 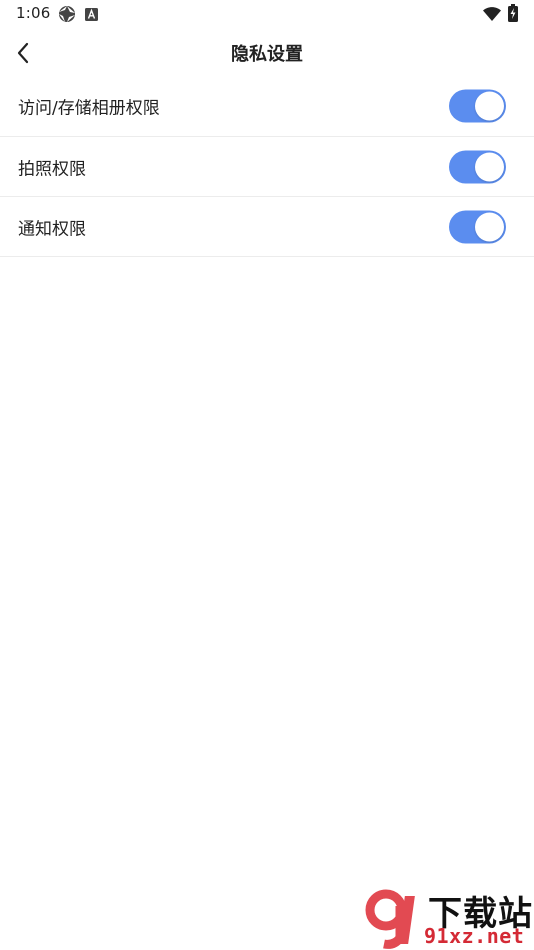 I want to click on notification-permission-toggle, so click(x=477, y=226).